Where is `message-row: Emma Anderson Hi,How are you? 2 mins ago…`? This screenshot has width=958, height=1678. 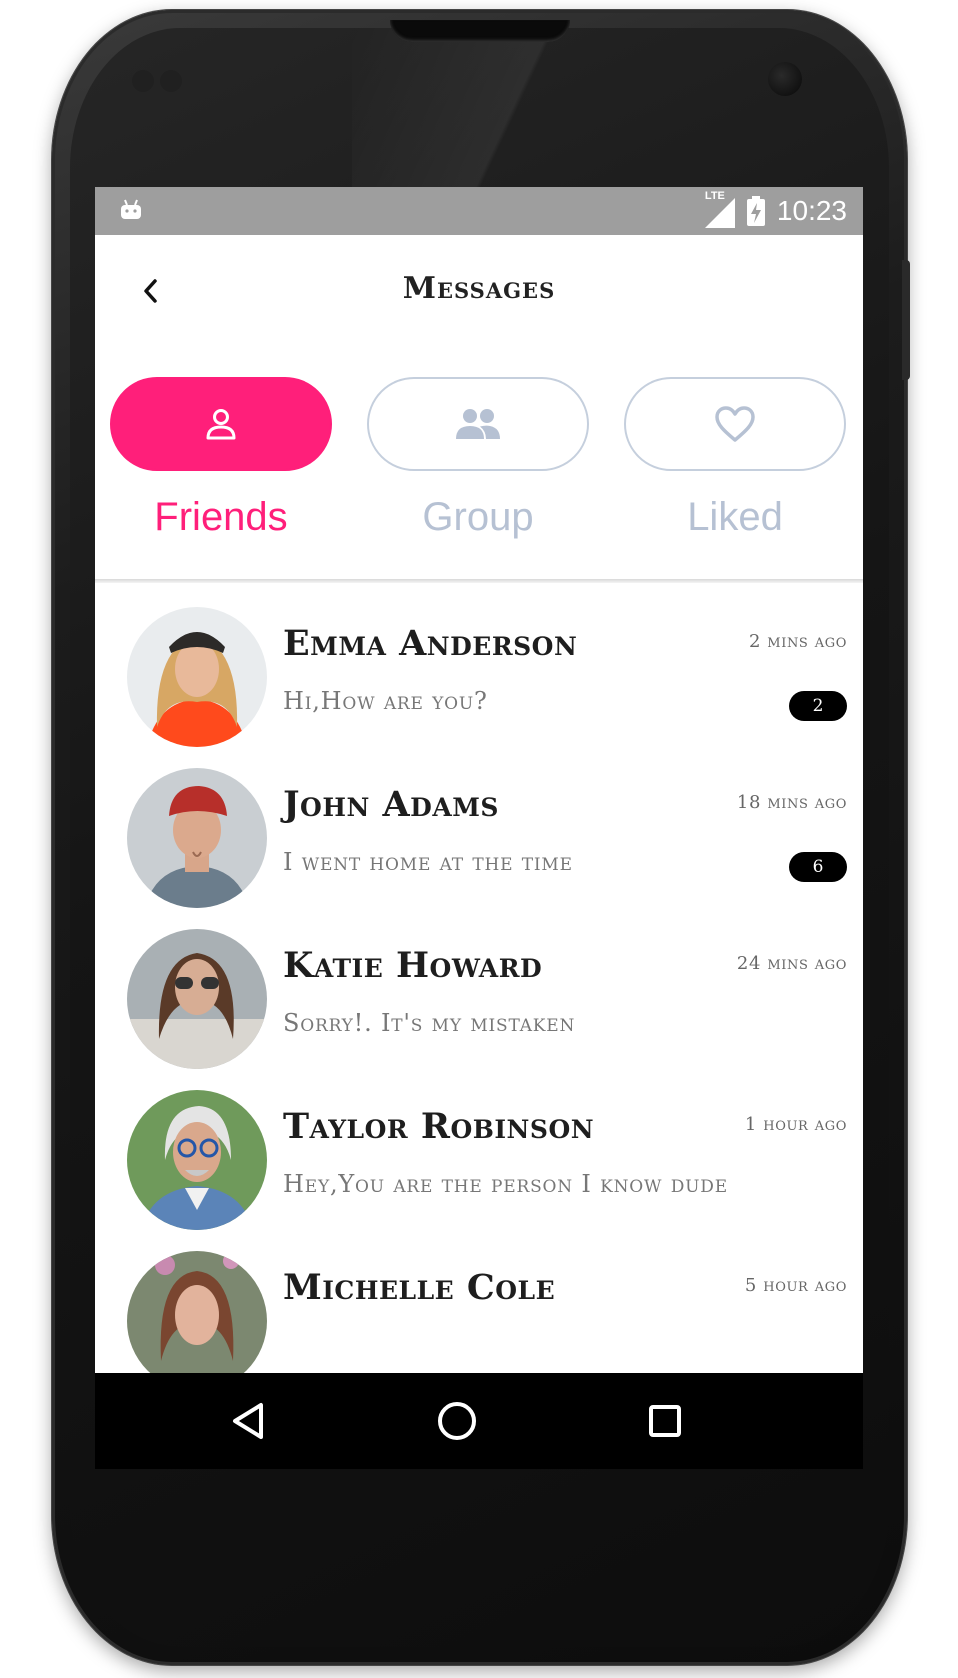
message-row: Emma Anderson Hi,How are you? 2 mins ago… is located at coordinates (479, 669).